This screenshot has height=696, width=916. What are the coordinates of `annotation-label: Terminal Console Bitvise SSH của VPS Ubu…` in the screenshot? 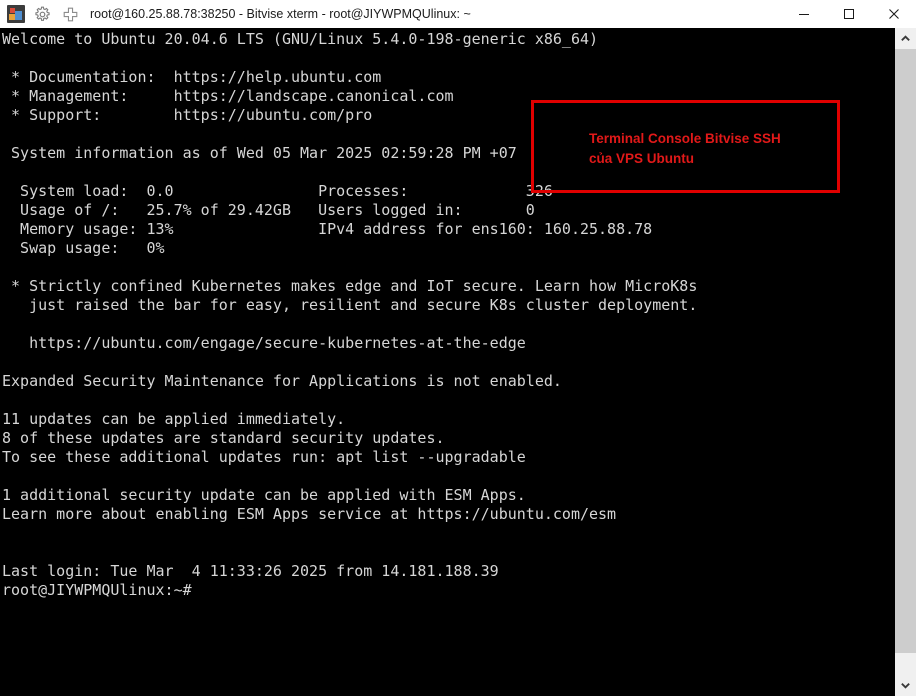 It's located at (685, 148).